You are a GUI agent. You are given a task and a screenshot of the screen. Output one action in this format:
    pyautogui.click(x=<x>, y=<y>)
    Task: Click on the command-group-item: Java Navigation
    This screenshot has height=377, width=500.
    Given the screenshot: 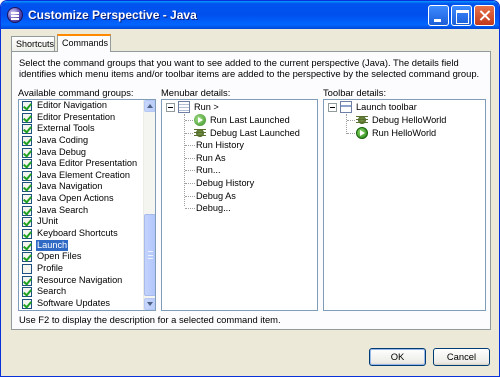 What is the action you would take?
    pyautogui.click(x=81, y=187)
    